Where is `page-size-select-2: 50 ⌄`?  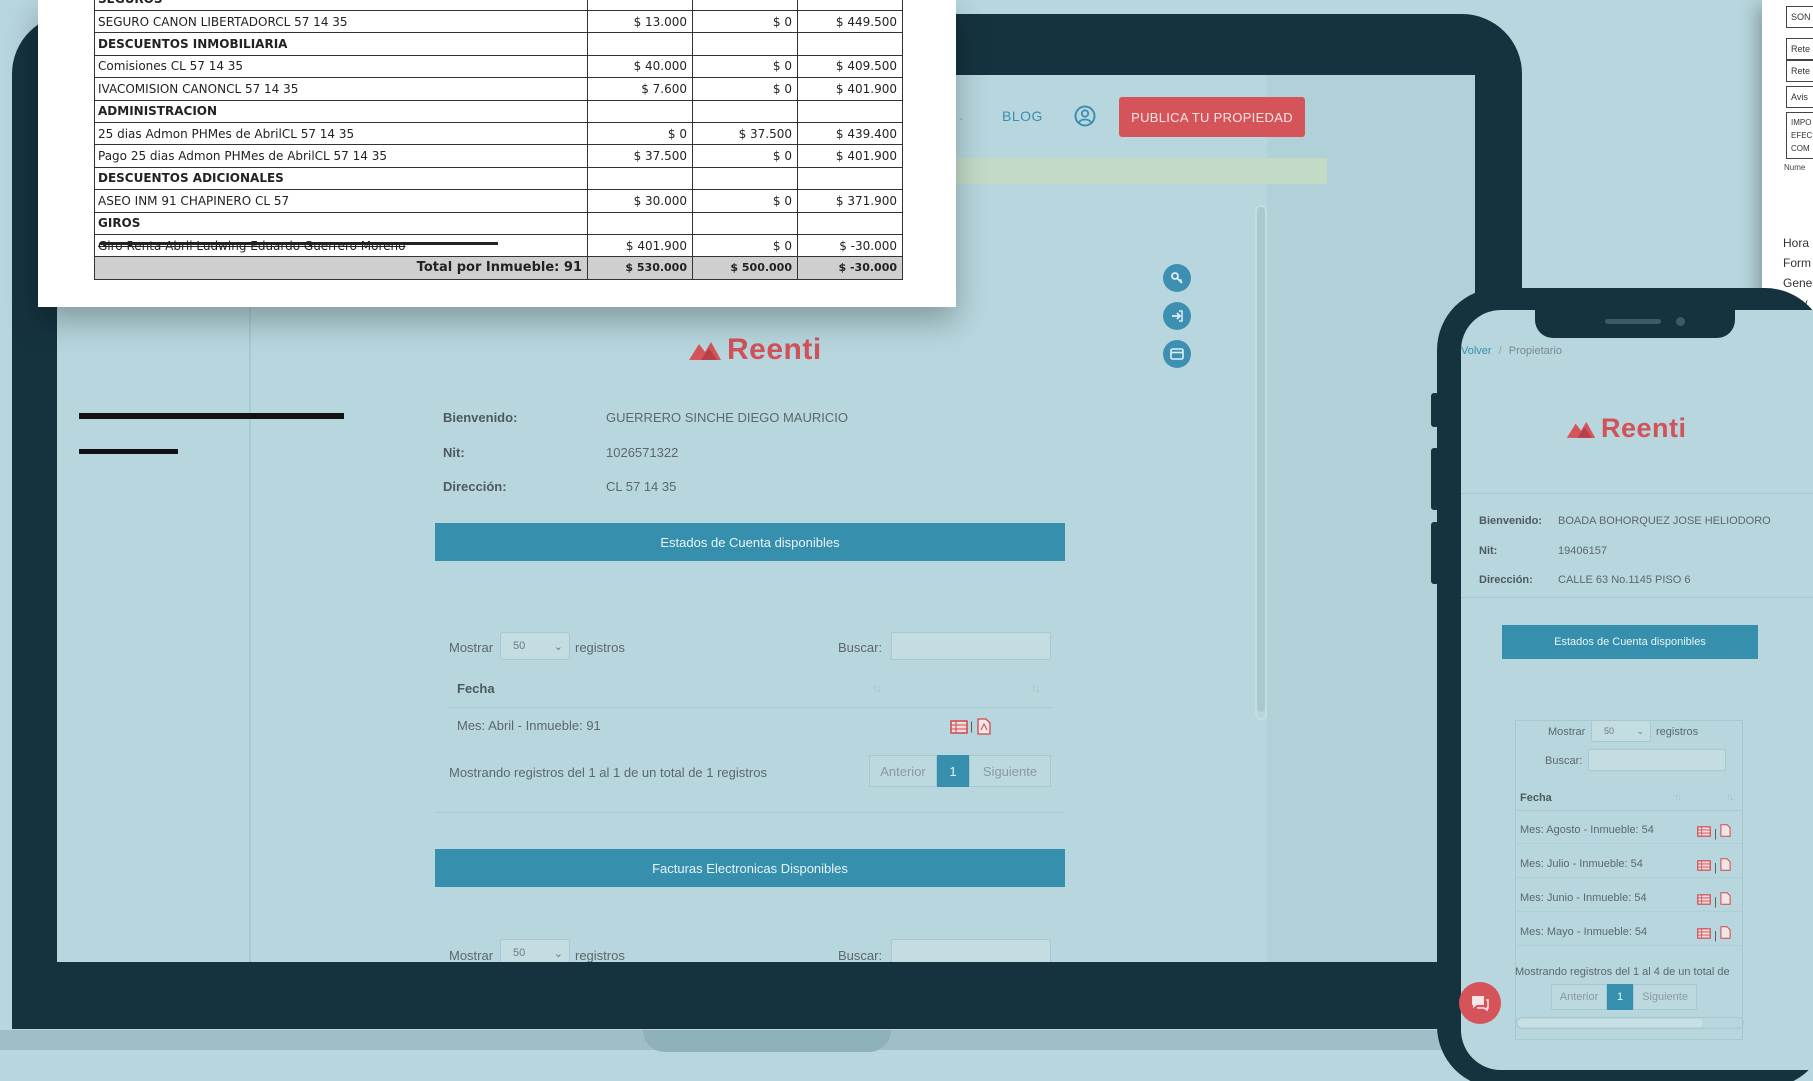
page-size-select-2: 50 ⌄ is located at coordinates (535, 950).